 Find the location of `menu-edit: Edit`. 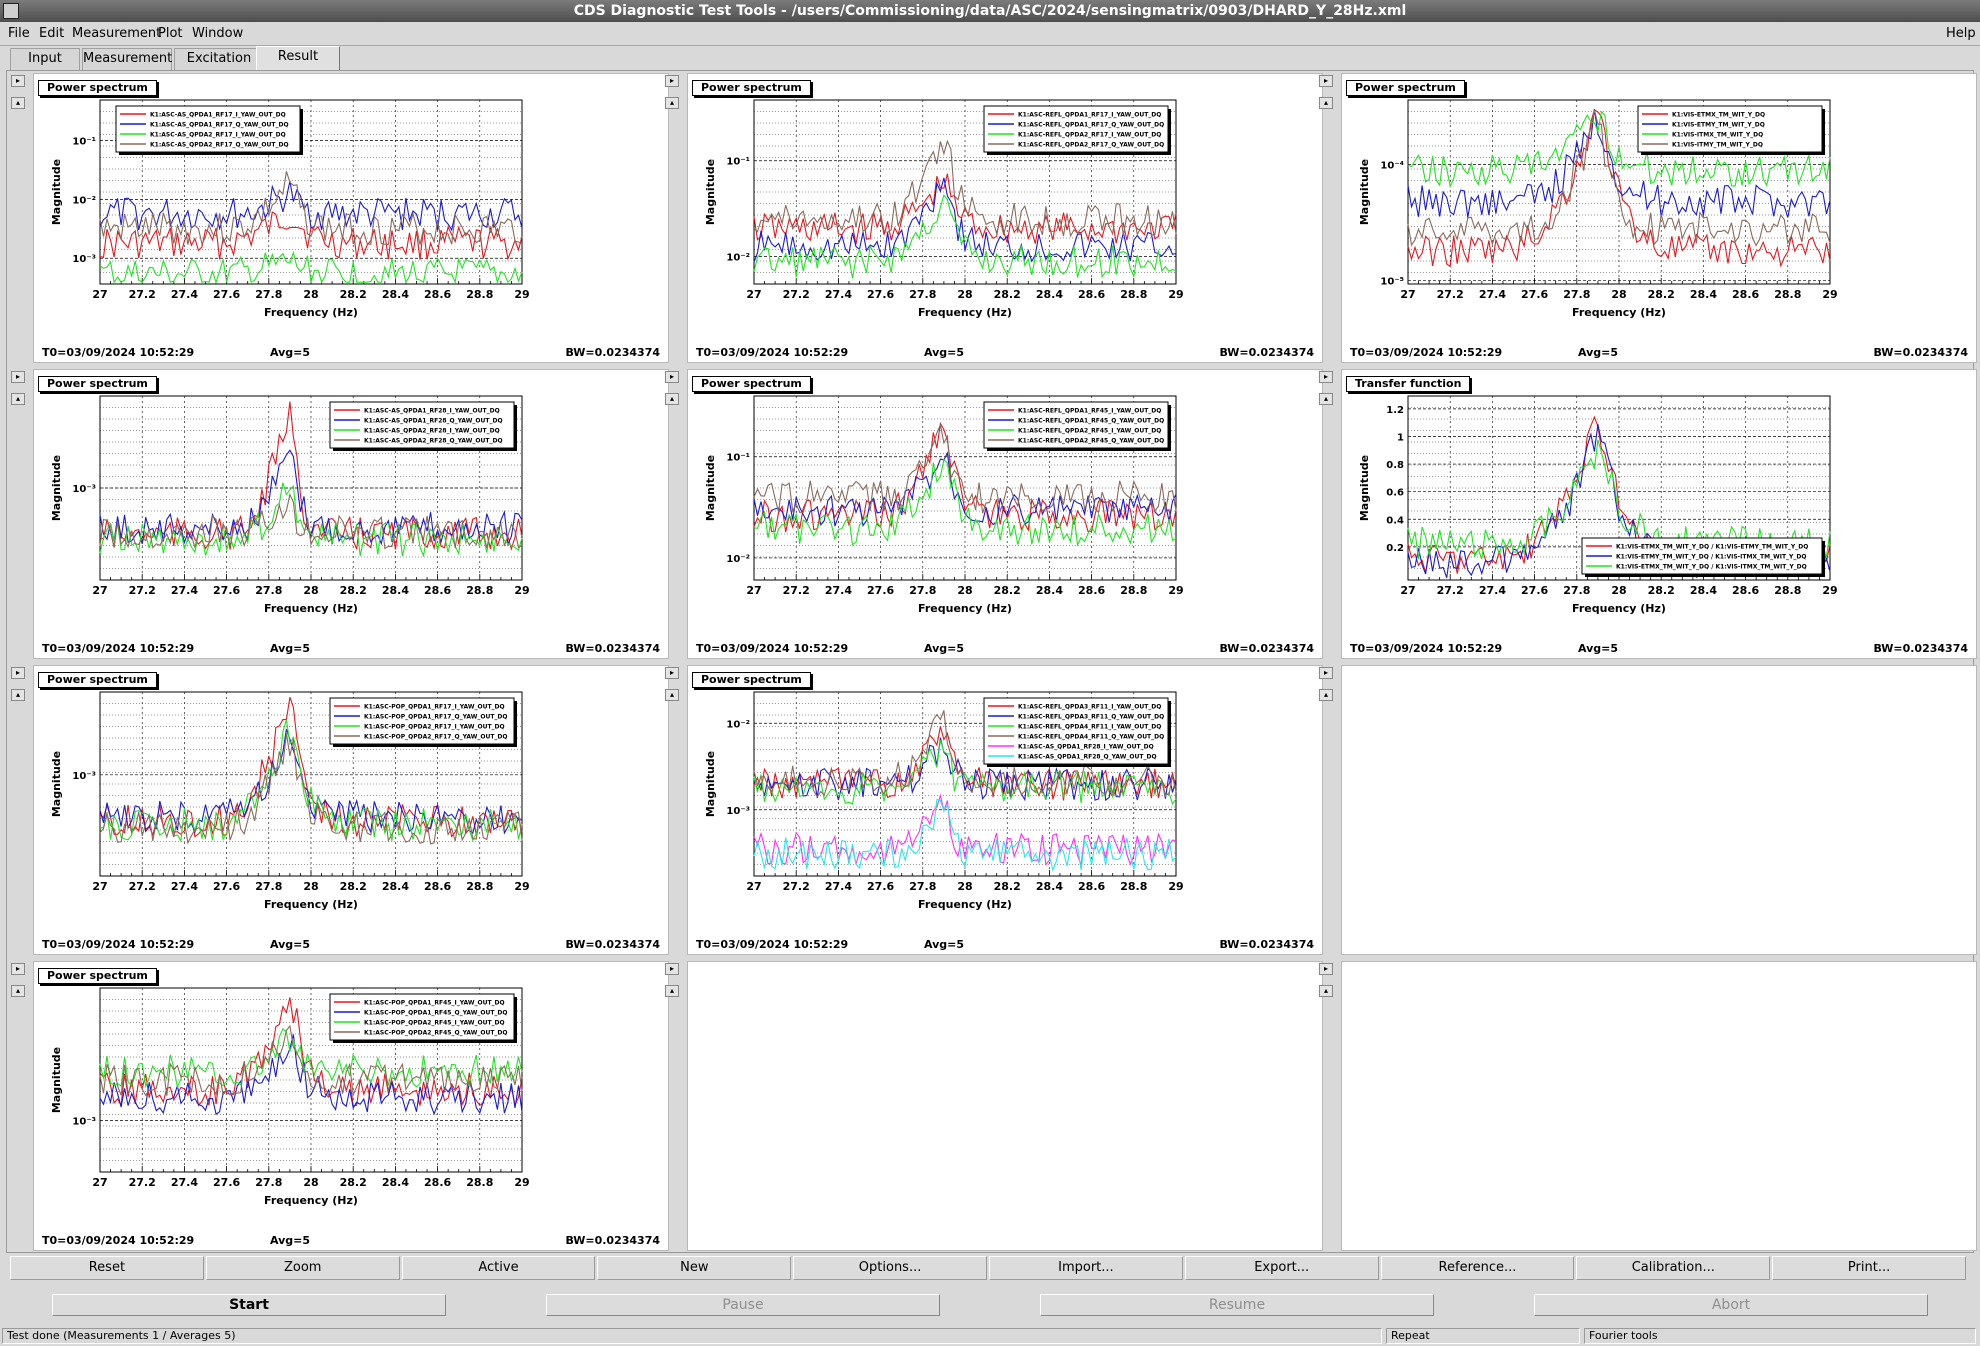

menu-edit: Edit is located at coordinates (51, 33).